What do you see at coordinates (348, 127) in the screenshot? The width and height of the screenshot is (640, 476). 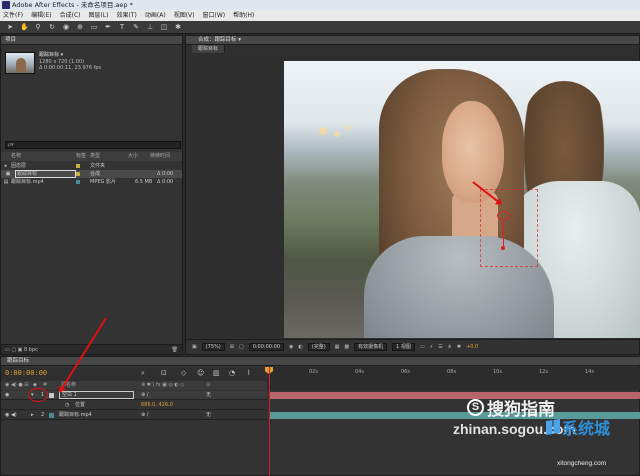 I see `bokeh-light` at bounding box center [348, 127].